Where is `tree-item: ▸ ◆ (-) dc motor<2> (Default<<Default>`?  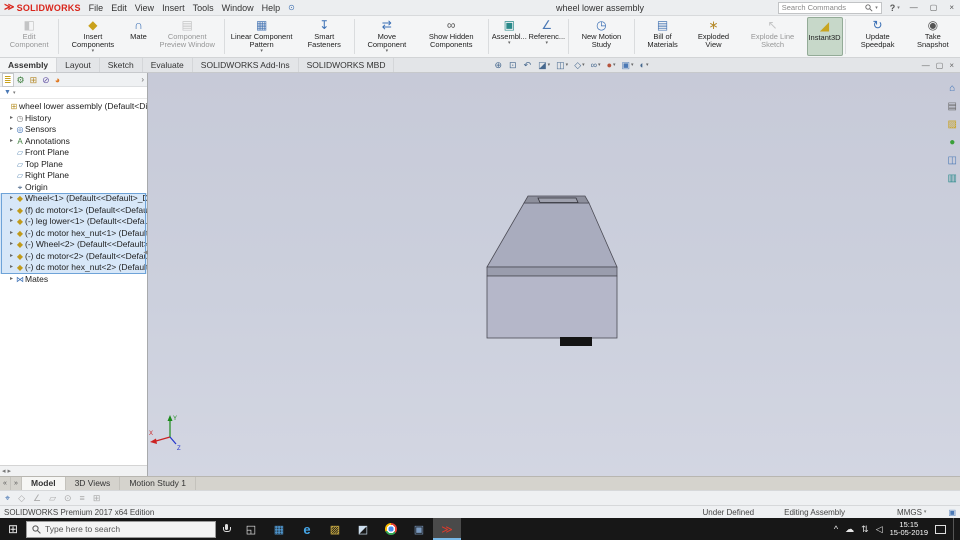
tree-item: ▸ ◆ (-) dc motor<2> (Default<<Default> is located at coordinates (73, 256).